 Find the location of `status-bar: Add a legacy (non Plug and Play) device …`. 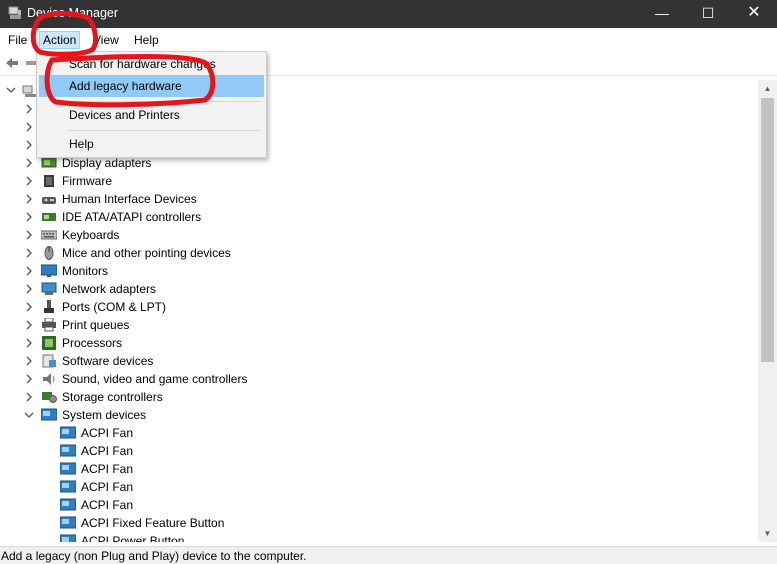

status-bar: Add a legacy (non Plug and Play) device … is located at coordinates (388, 555).